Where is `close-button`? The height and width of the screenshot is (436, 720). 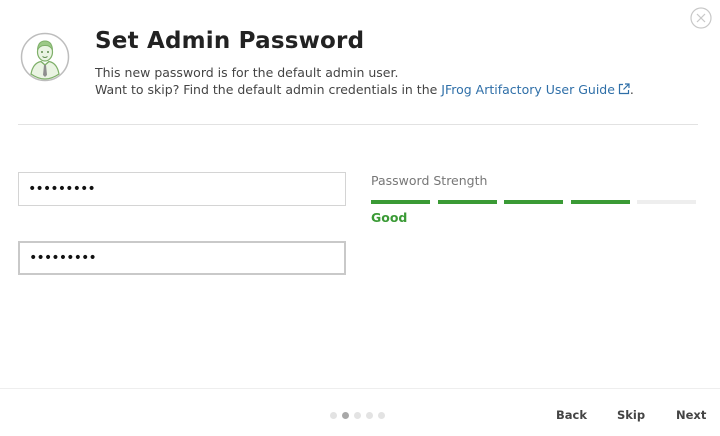
close-button is located at coordinates (701, 18).